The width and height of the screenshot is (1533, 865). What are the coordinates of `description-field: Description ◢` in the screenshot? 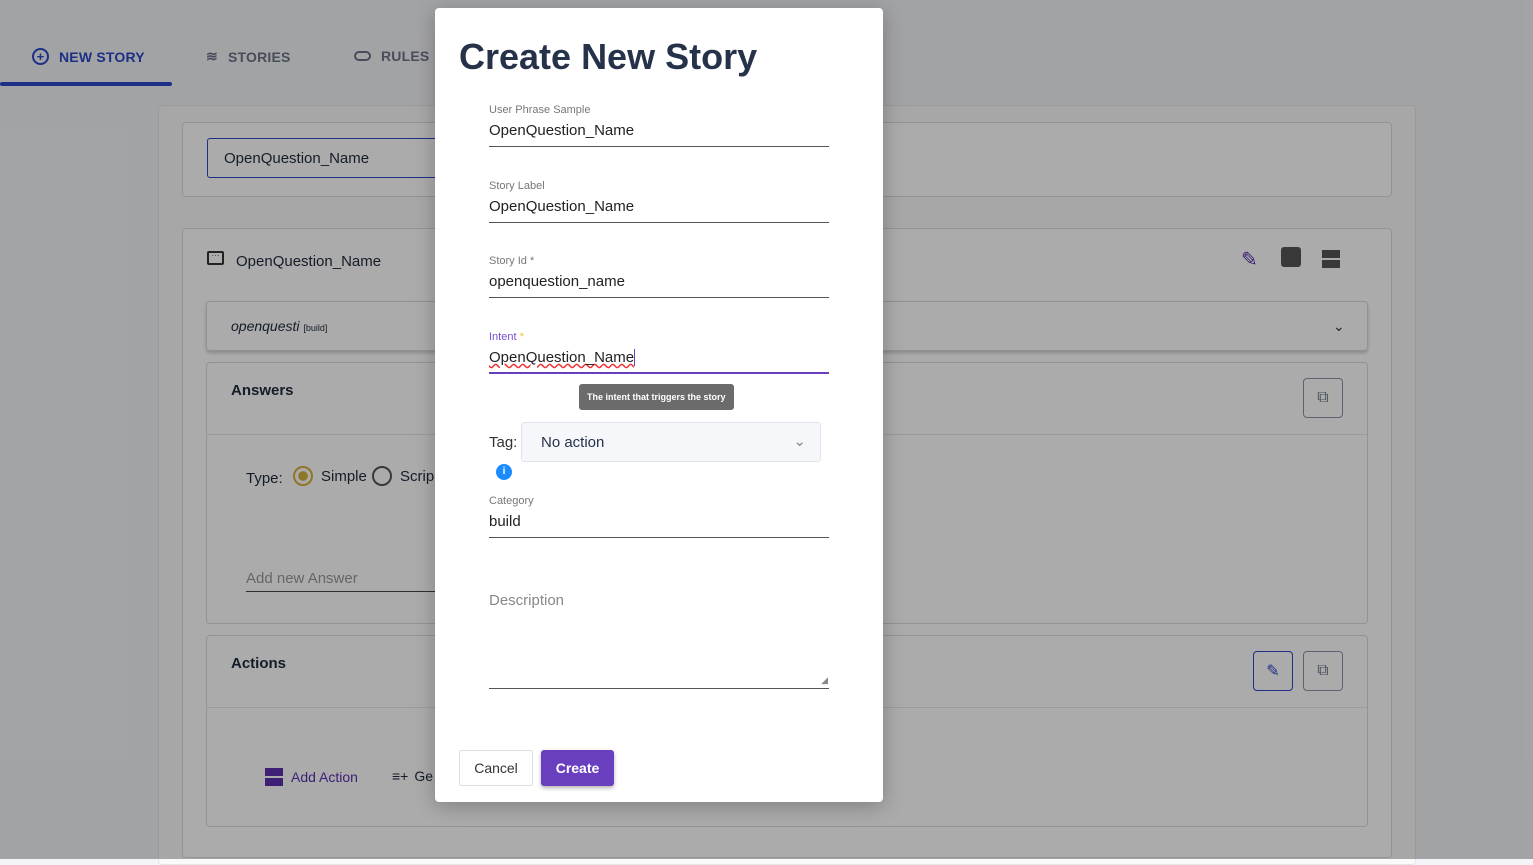 It's located at (659, 640).